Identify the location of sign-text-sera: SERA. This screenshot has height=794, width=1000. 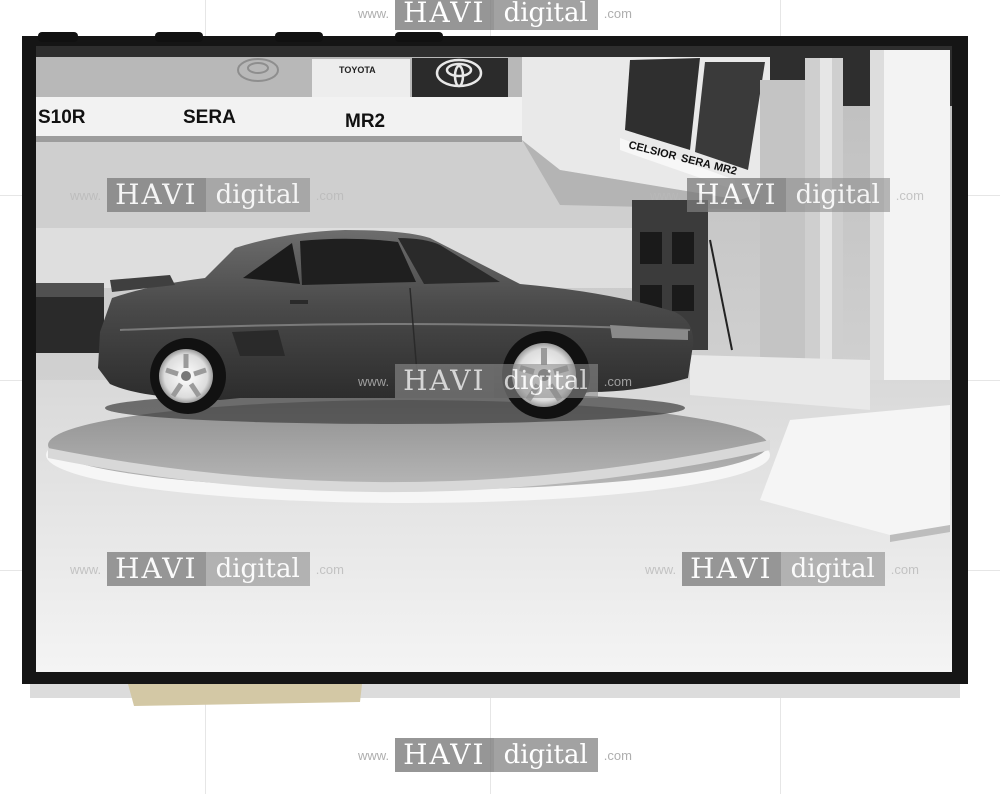
(209, 117).